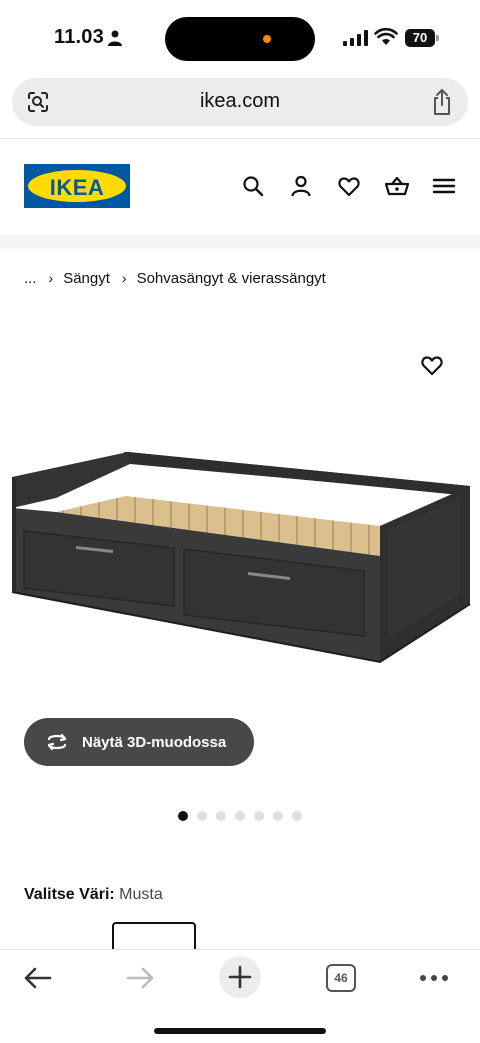 This screenshot has height=1043, width=480. What do you see at coordinates (86, 278) in the screenshot?
I see `breadcrumb-item-beds: Sängyt` at bounding box center [86, 278].